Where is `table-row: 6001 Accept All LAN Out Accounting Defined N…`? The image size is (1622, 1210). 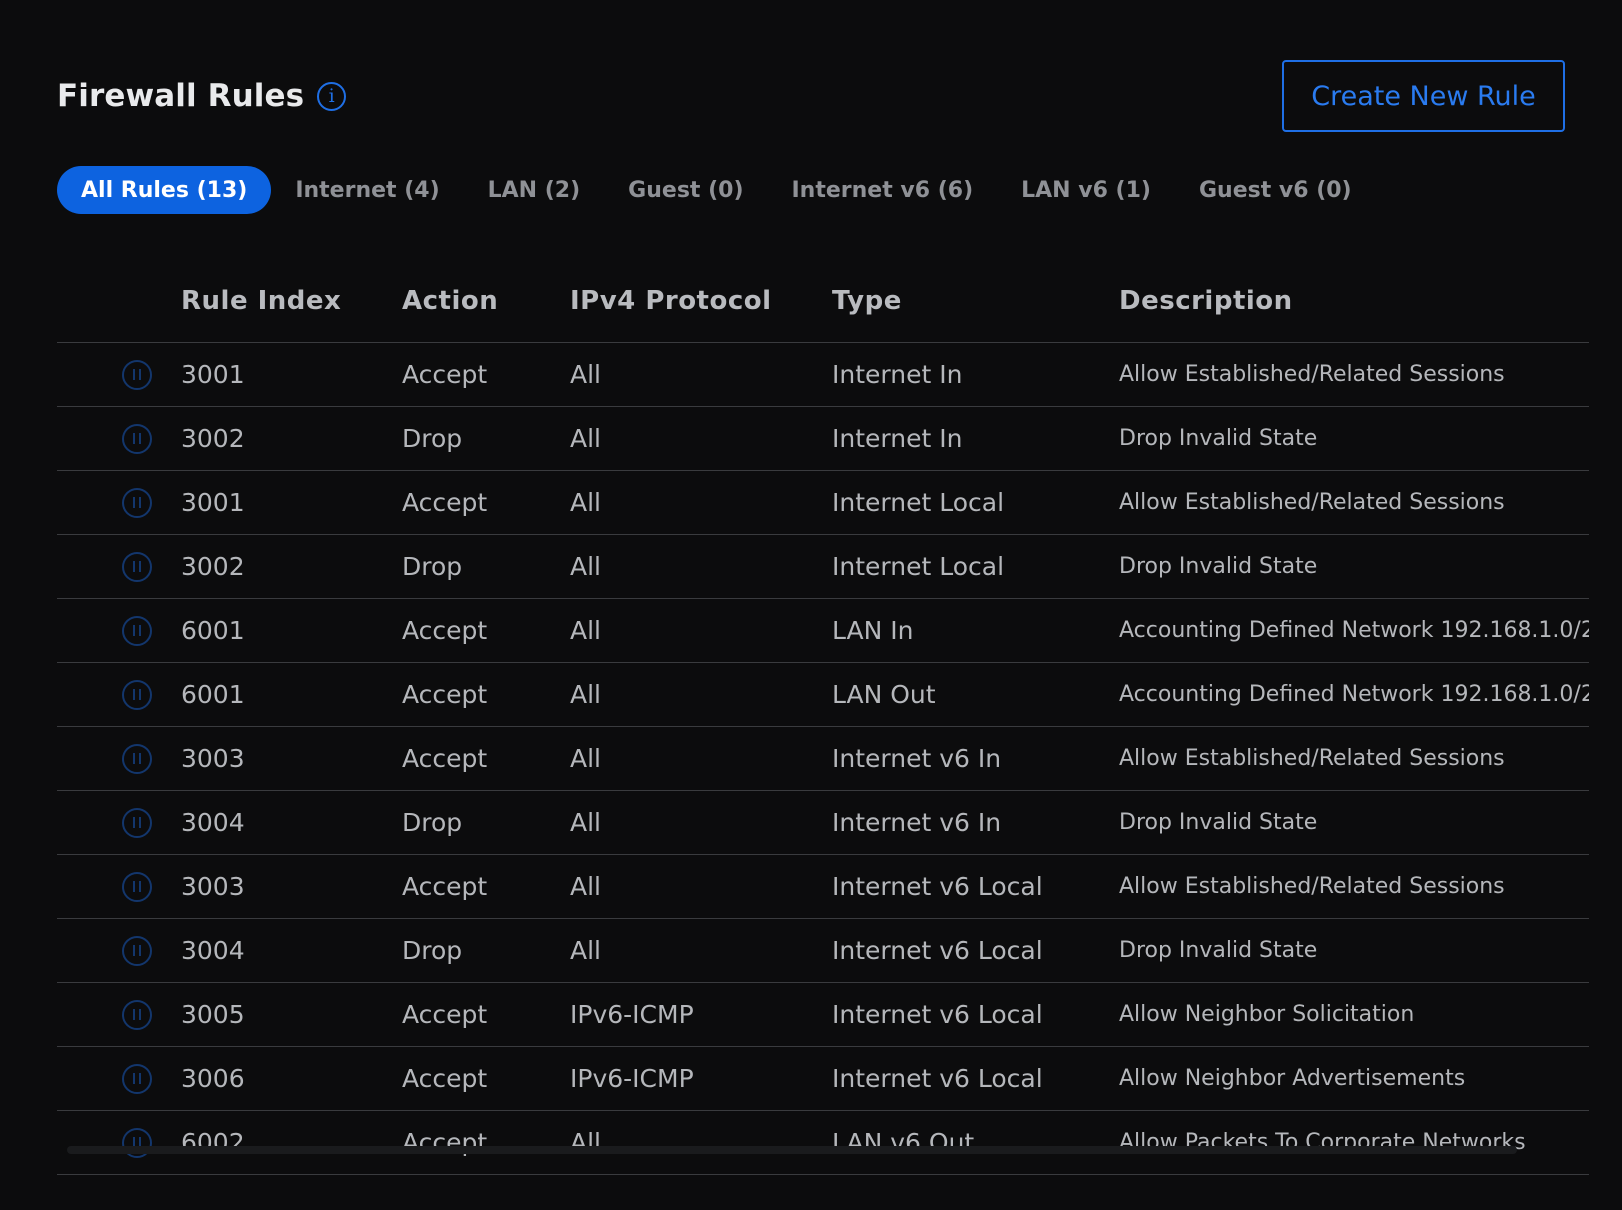
table-row: 6001 Accept All LAN Out Accounting Defined N… is located at coordinates (823, 695).